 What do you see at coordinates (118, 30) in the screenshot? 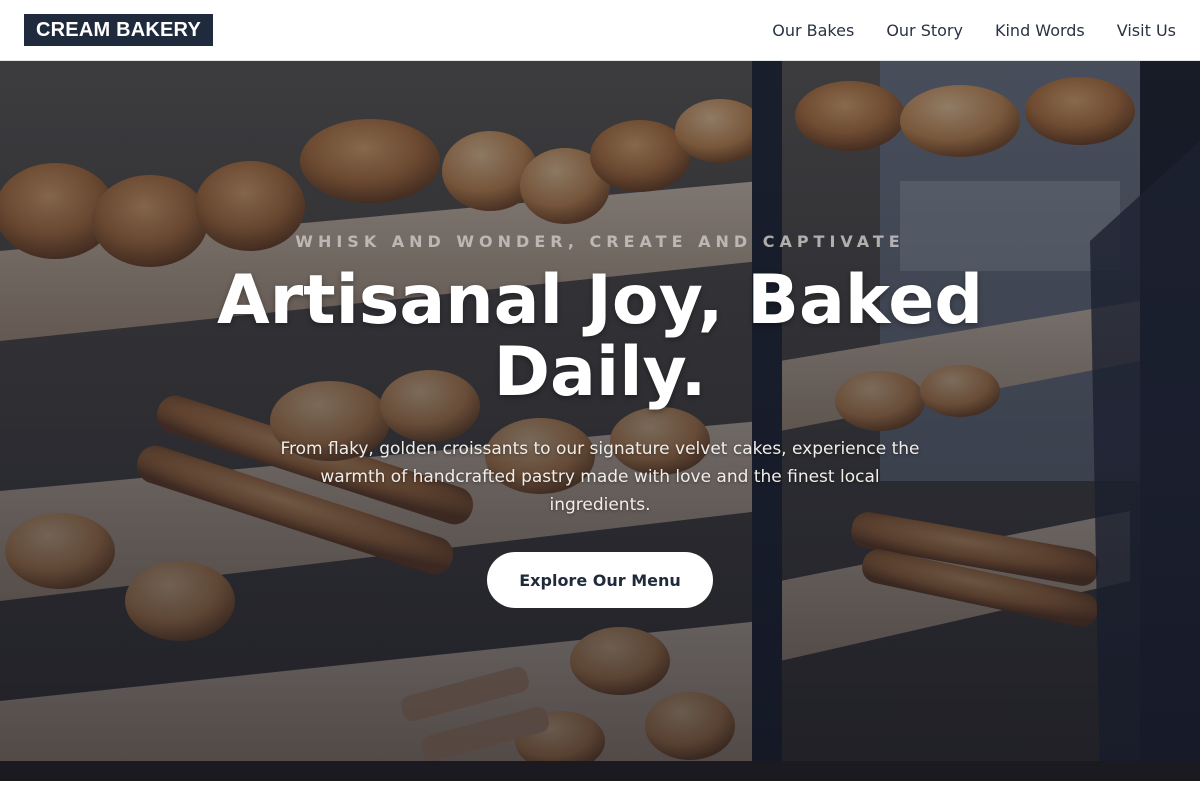
I see `brand-logo: CREAM BAKERY` at bounding box center [118, 30].